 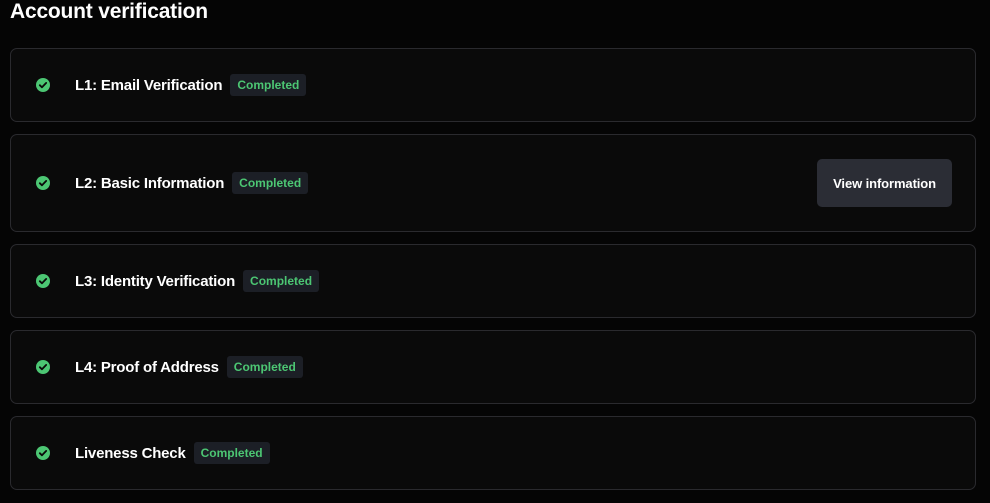 I want to click on verification-level-proof-of-address: L4: Proof of Address Completed, so click(x=493, y=367).